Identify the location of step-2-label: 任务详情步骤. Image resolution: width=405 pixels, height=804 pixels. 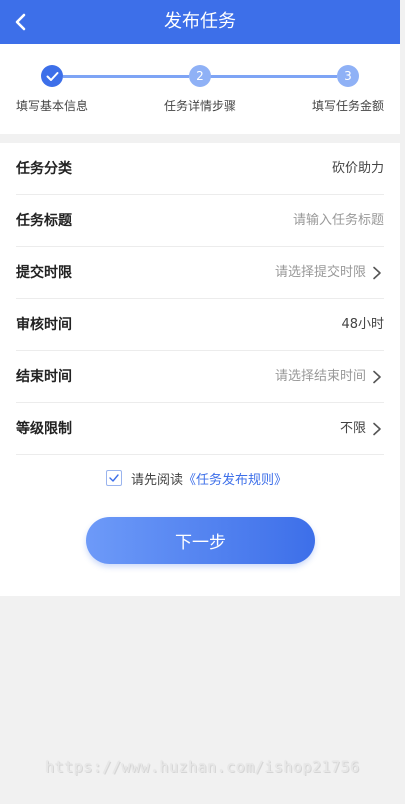
(200, 106).